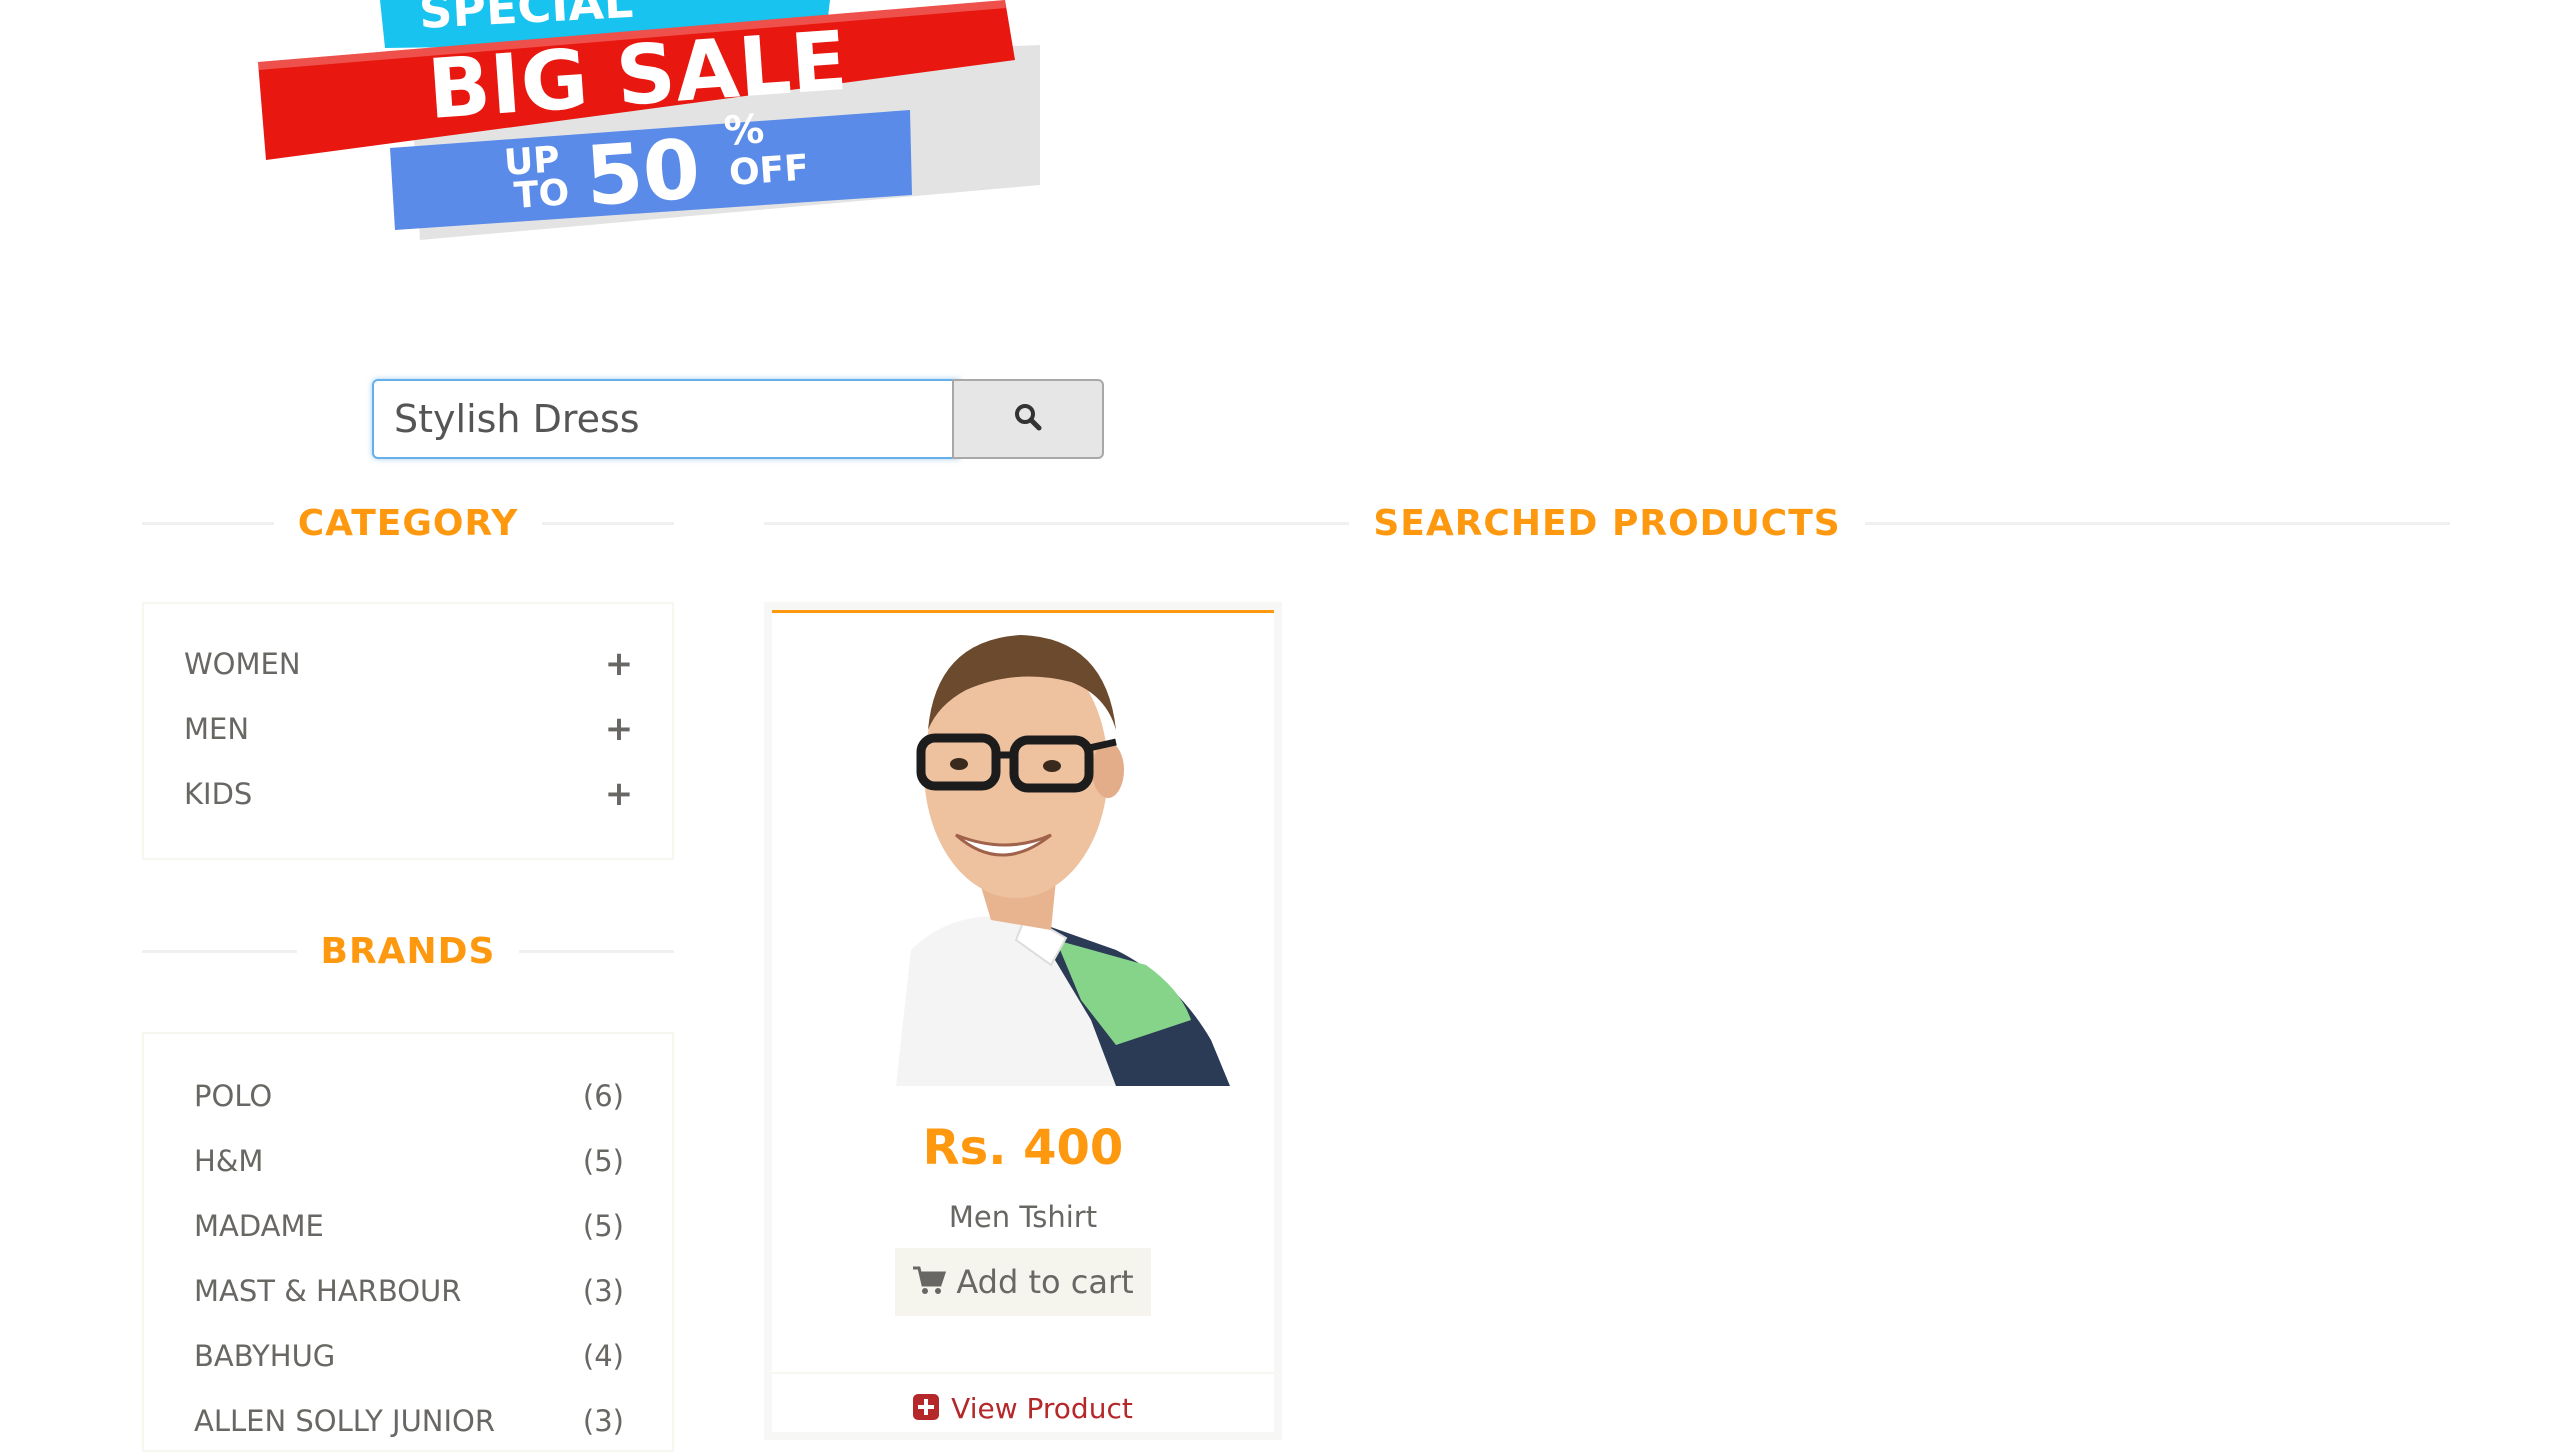  I want to click on brand-label: MAST & HARBOUR, so click(328, 1291).